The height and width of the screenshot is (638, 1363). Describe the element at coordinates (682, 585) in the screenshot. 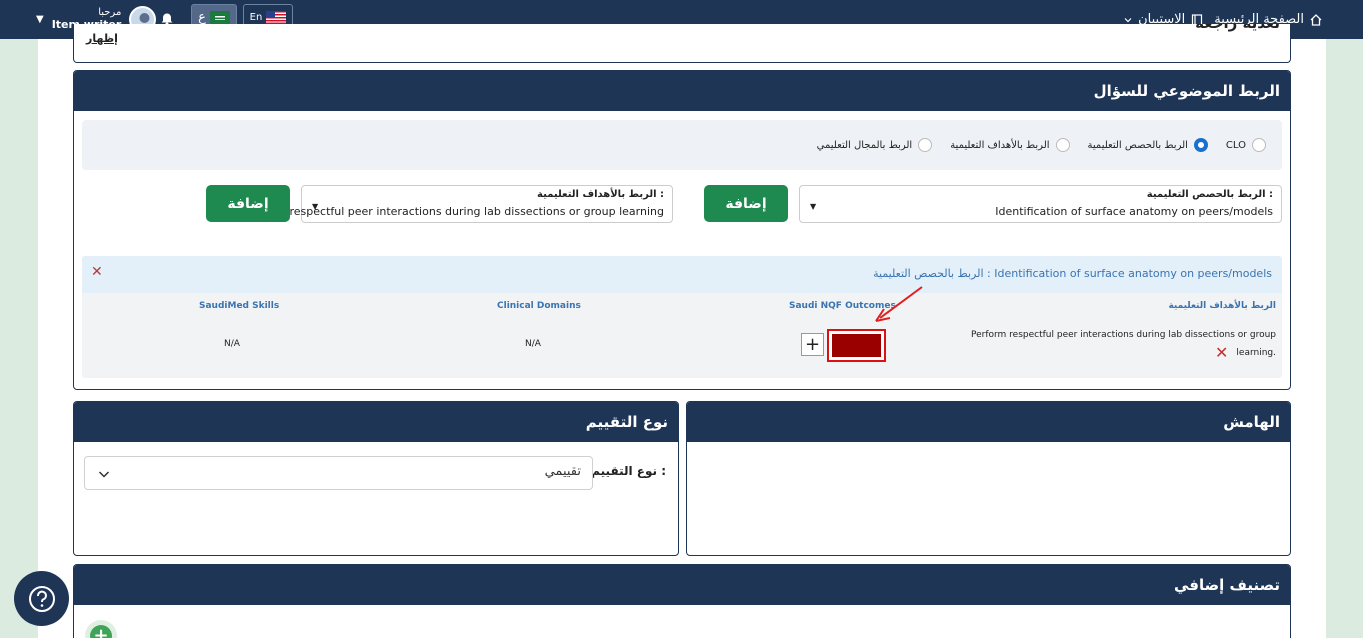

I see `panel-header: تصنيف إضافي` at that location.